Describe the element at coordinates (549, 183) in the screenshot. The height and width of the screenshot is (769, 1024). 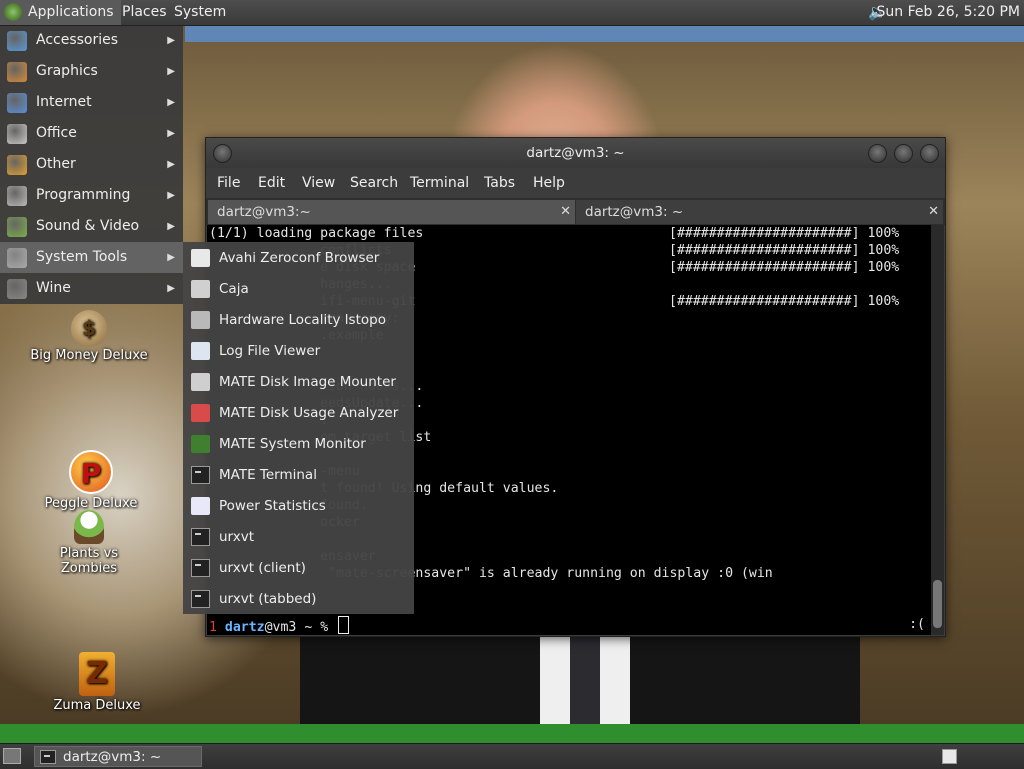
I see `menu-help: Help` at that location.